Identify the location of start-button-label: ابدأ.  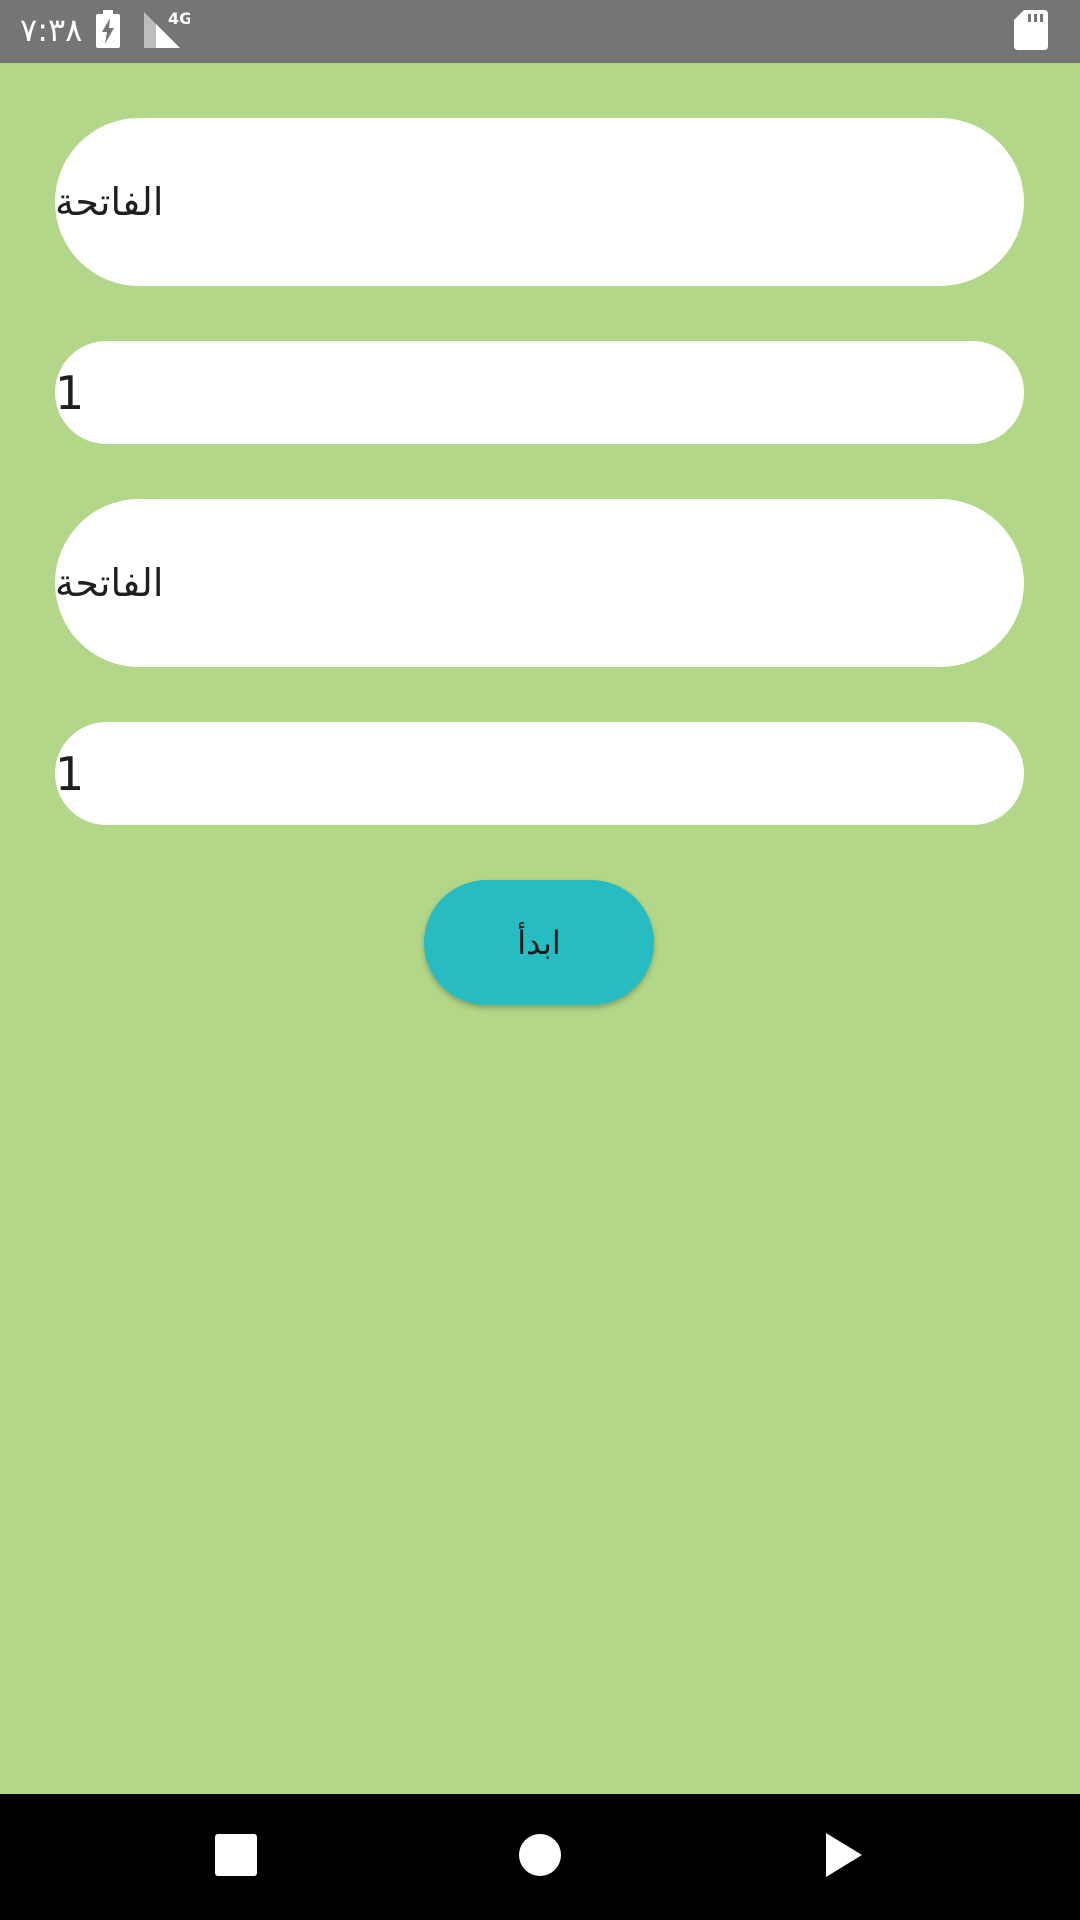
(539, 942).